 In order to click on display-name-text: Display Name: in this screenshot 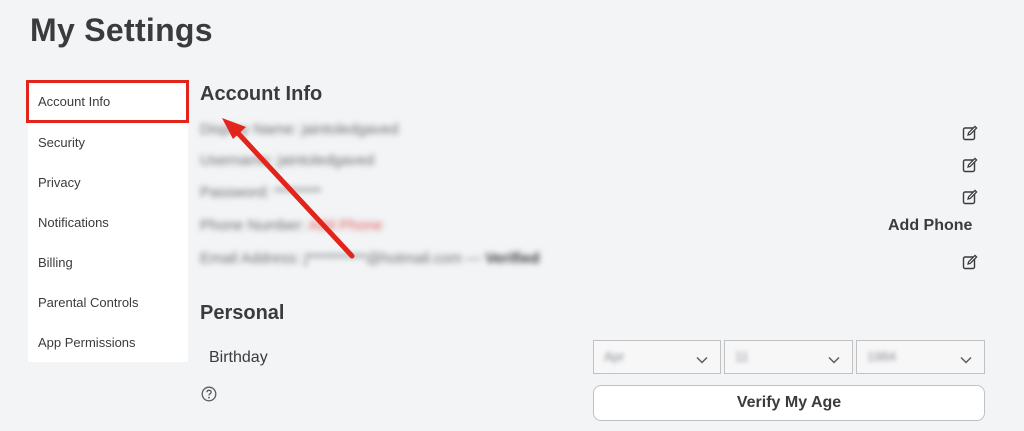, I will do `click(251, 129)`.